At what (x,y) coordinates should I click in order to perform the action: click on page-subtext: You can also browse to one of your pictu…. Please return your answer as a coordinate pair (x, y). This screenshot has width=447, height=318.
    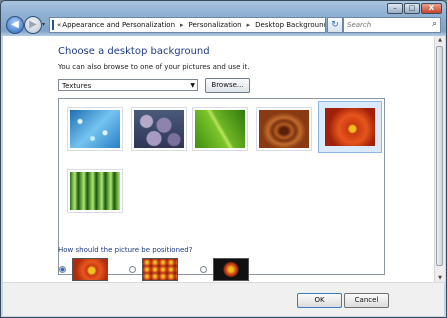
    Looking at the image, I should click on (154, 67).